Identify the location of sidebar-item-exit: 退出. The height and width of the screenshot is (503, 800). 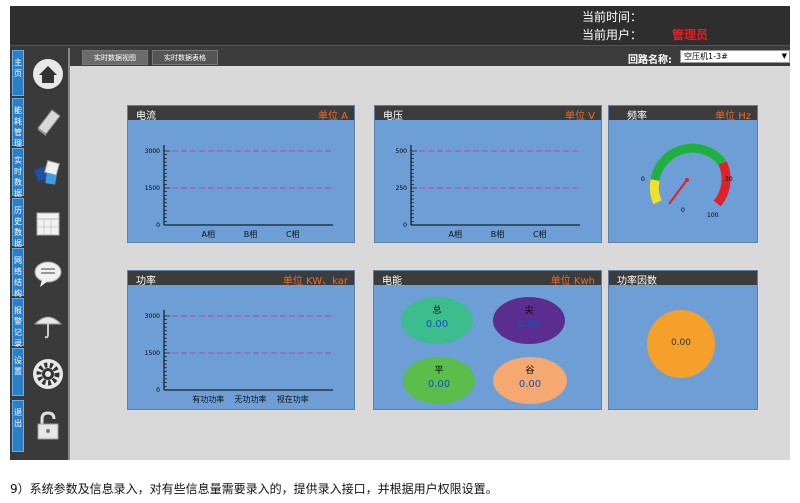
(40, 426).